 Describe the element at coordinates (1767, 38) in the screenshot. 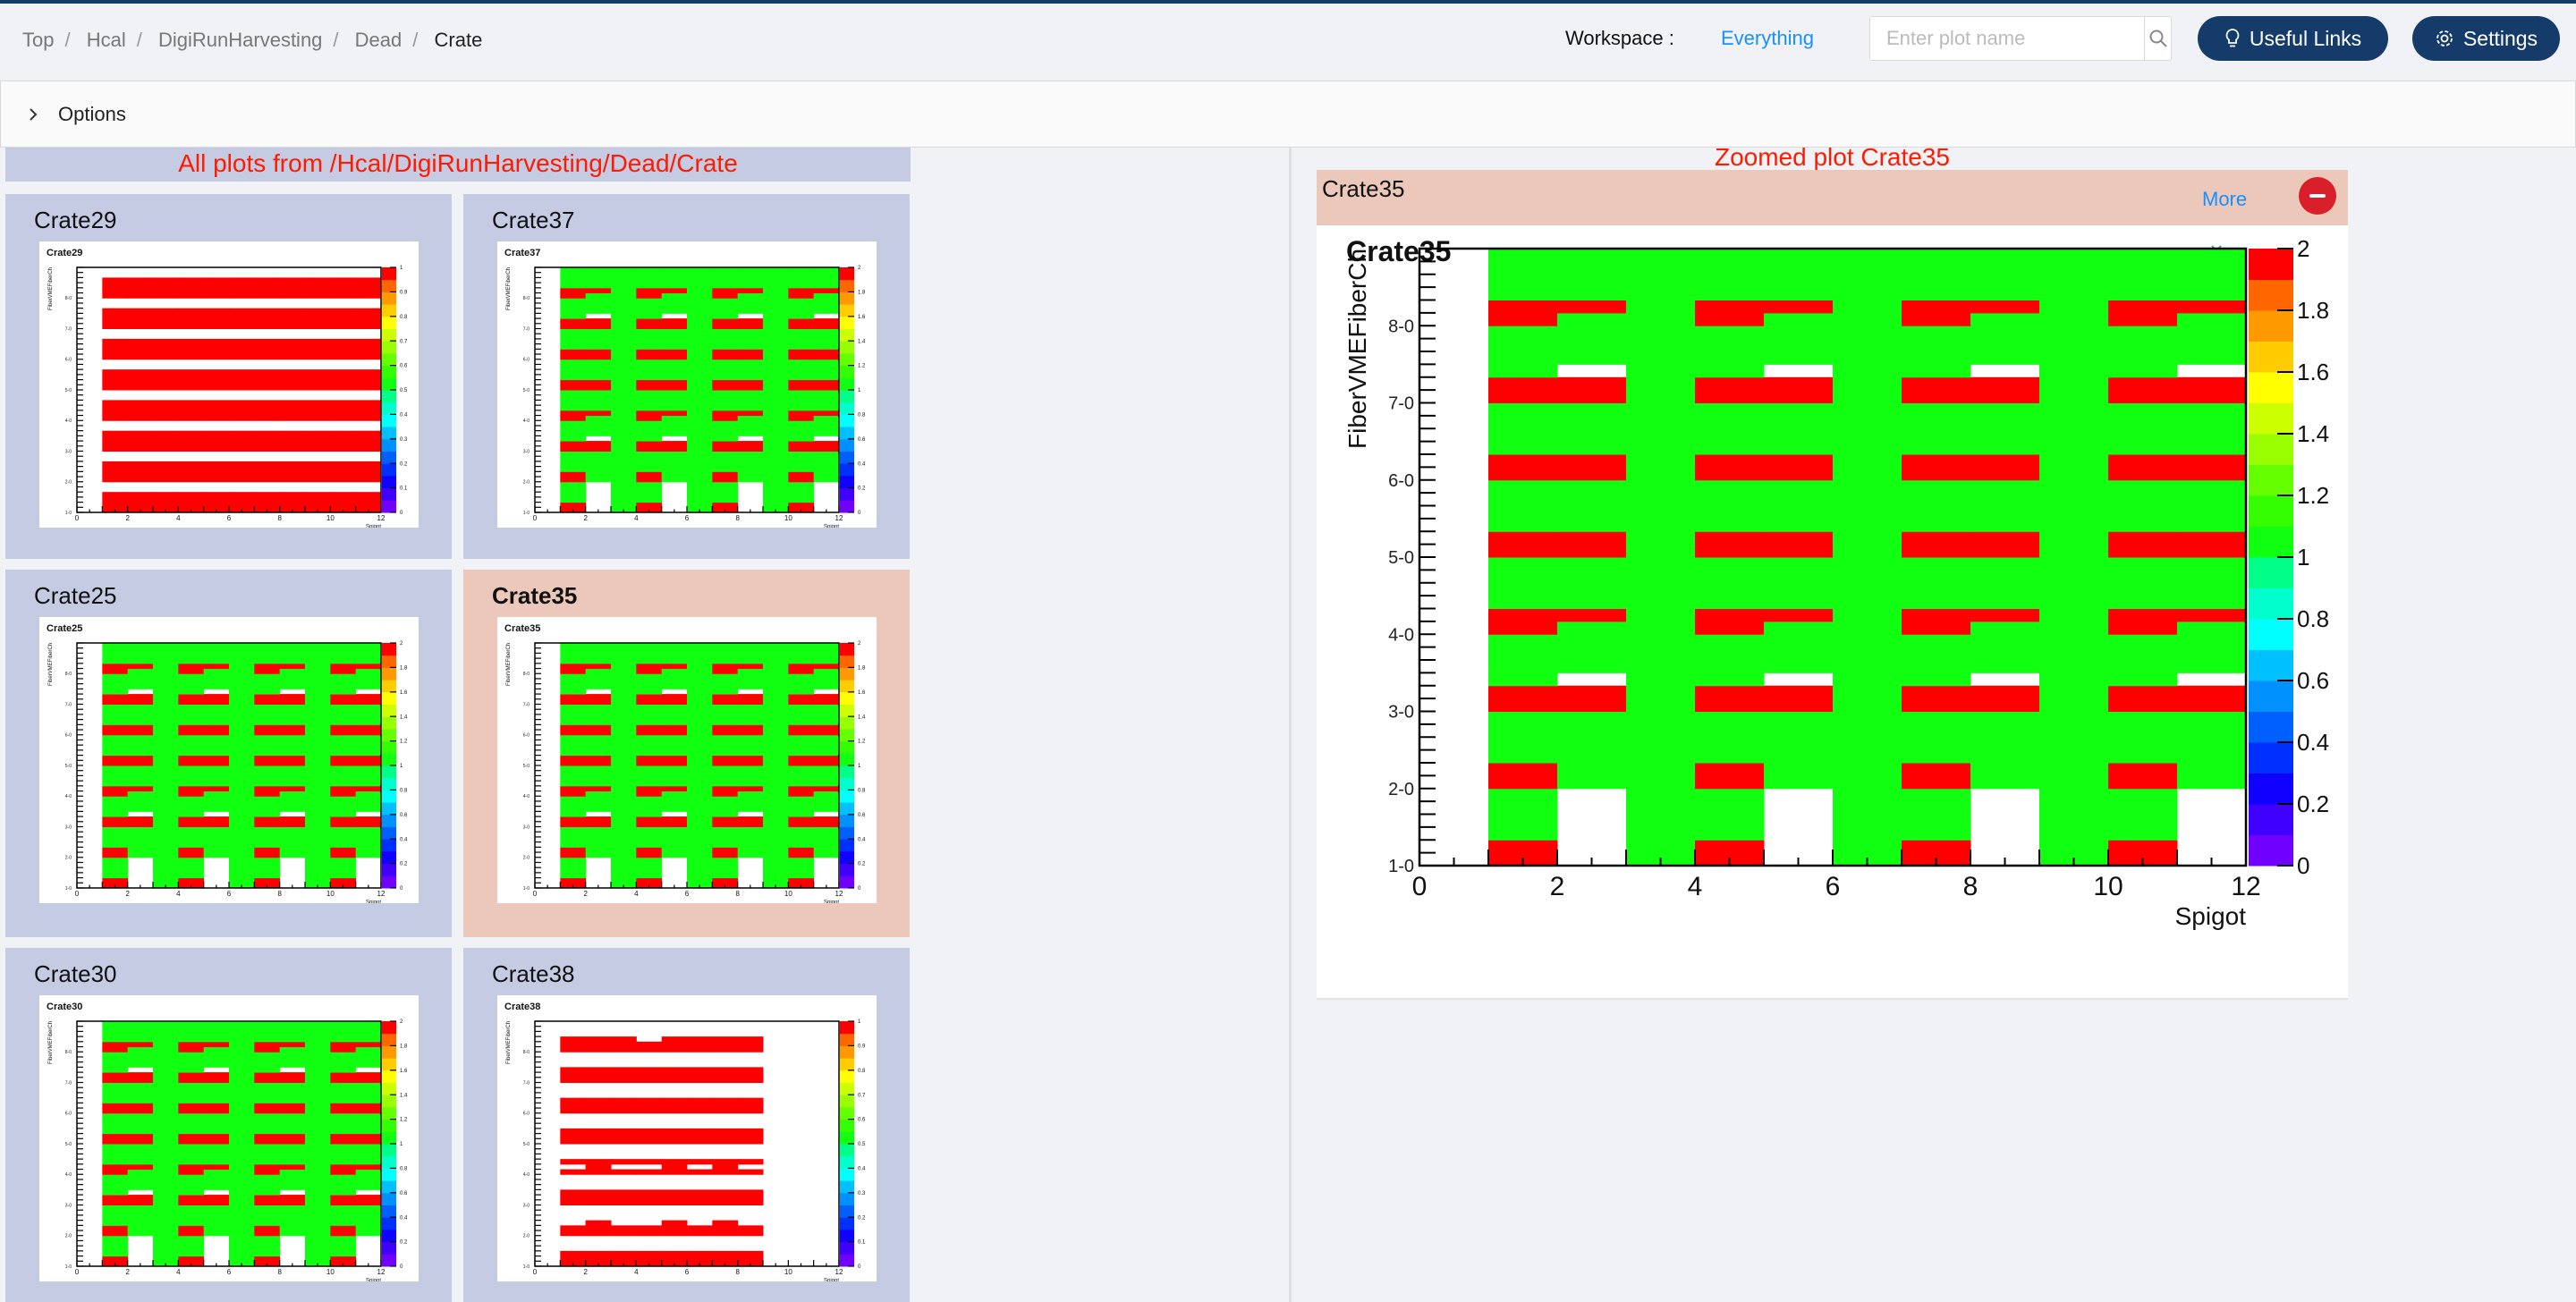

I see `workspace-selector: Everything` at that location.